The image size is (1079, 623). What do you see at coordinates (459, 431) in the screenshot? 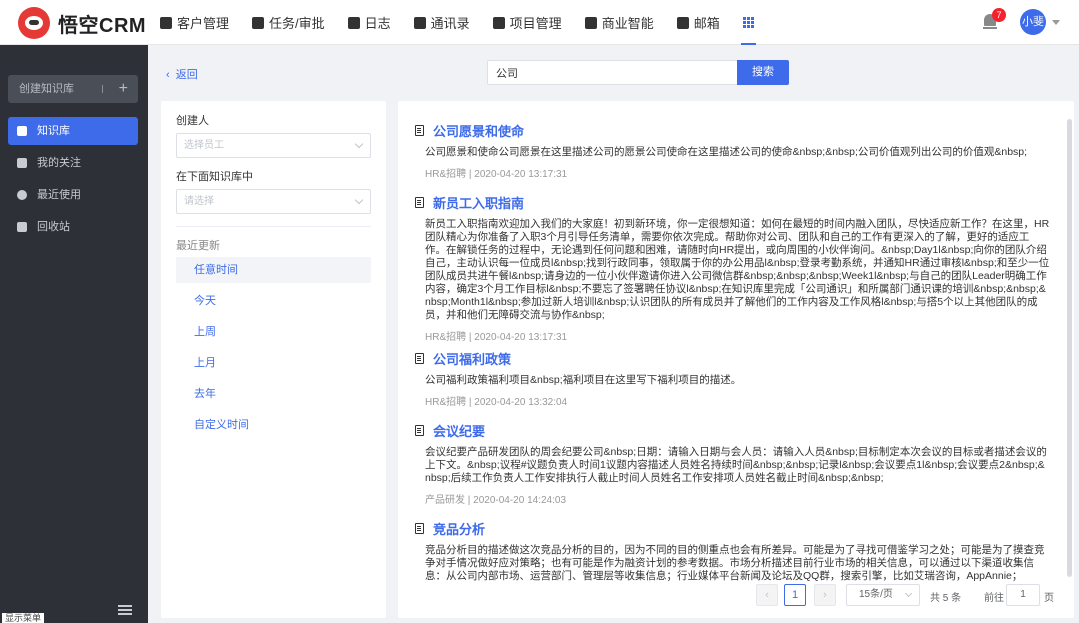
I see `article-title-text: 会议纪要` at bounding box center [459, 431].